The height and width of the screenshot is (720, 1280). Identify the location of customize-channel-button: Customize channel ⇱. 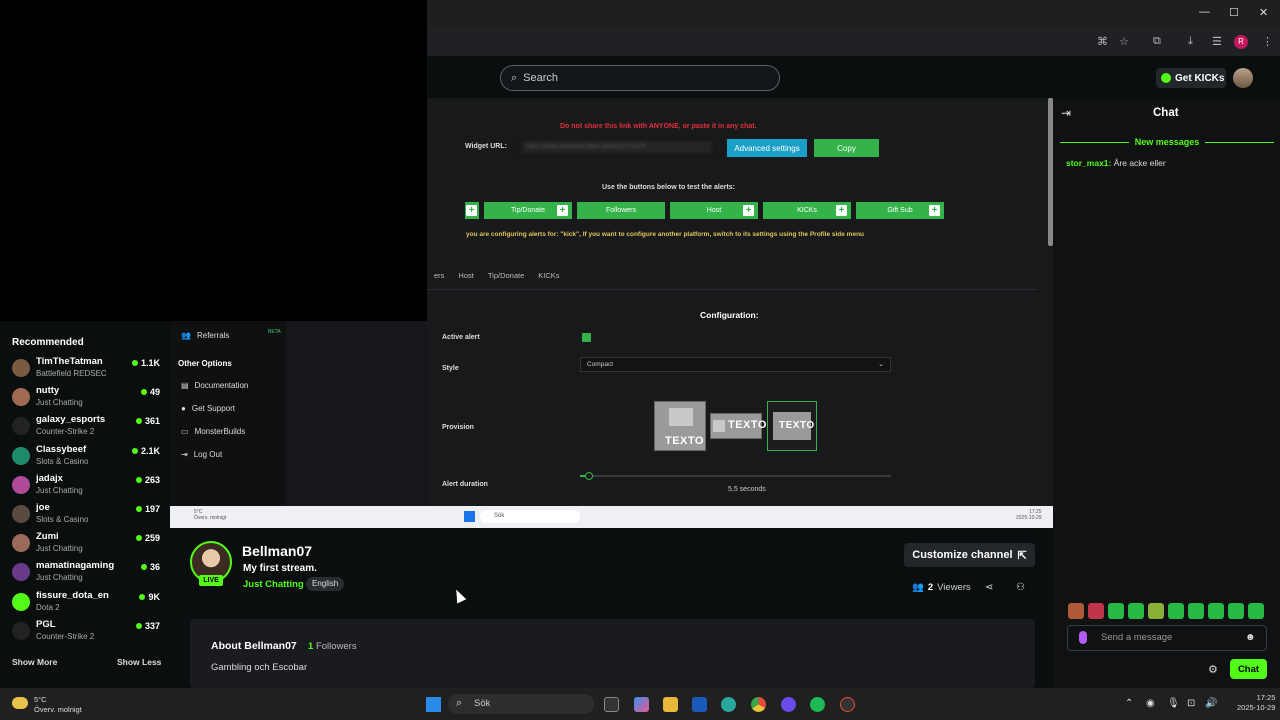
(969, 555).